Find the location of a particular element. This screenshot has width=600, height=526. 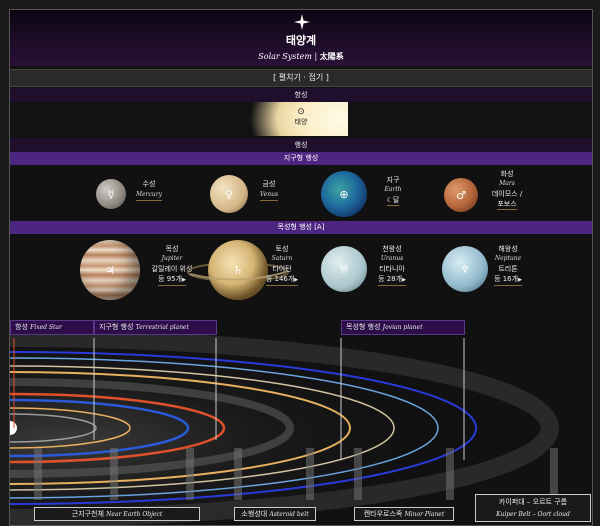

uranus-symbol-icon: ♅ is located at coordinates (344, 269).